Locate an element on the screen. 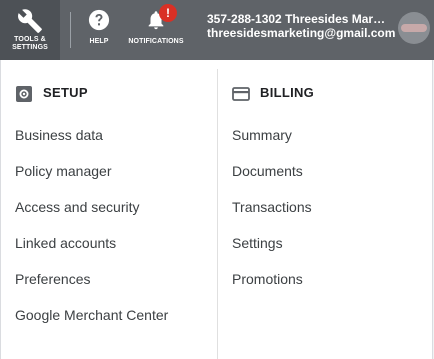 The width and height of the screenshot is (434, 359). tools-and-settings-button: TOOLS & SETTINGS is located at coordinates (30, 30).